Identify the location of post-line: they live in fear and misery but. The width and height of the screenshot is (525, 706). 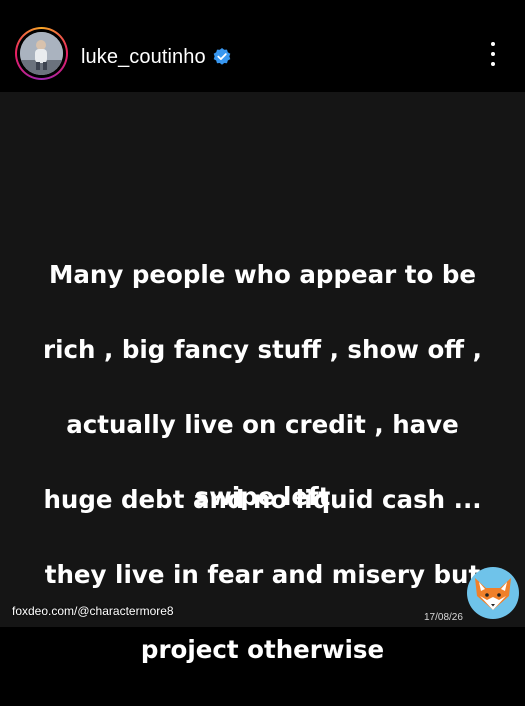
(262, 574).